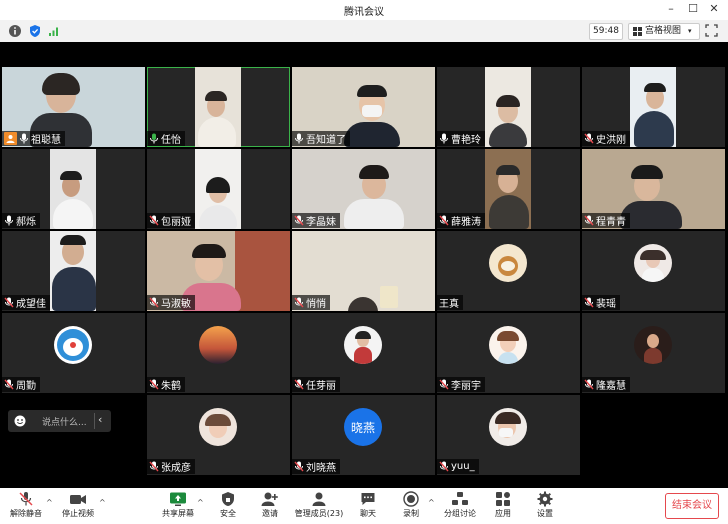  I want to click on chevron-down-icon: ▾, so click(690, 31).